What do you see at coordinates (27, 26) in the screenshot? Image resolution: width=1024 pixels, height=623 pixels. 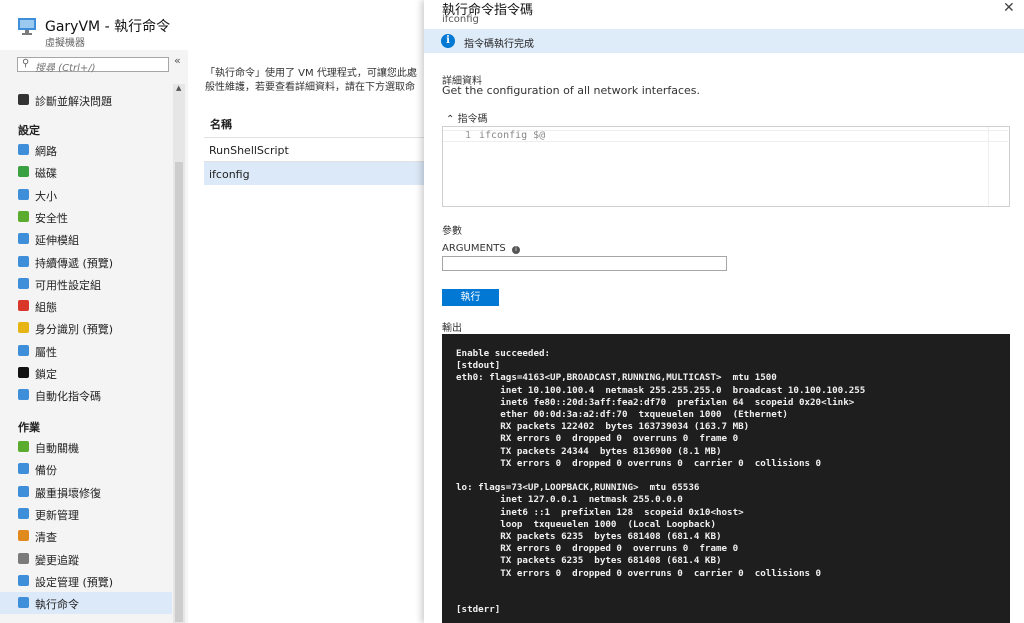 I see `virtual-machine-icon` at bounding box center [27, 26].